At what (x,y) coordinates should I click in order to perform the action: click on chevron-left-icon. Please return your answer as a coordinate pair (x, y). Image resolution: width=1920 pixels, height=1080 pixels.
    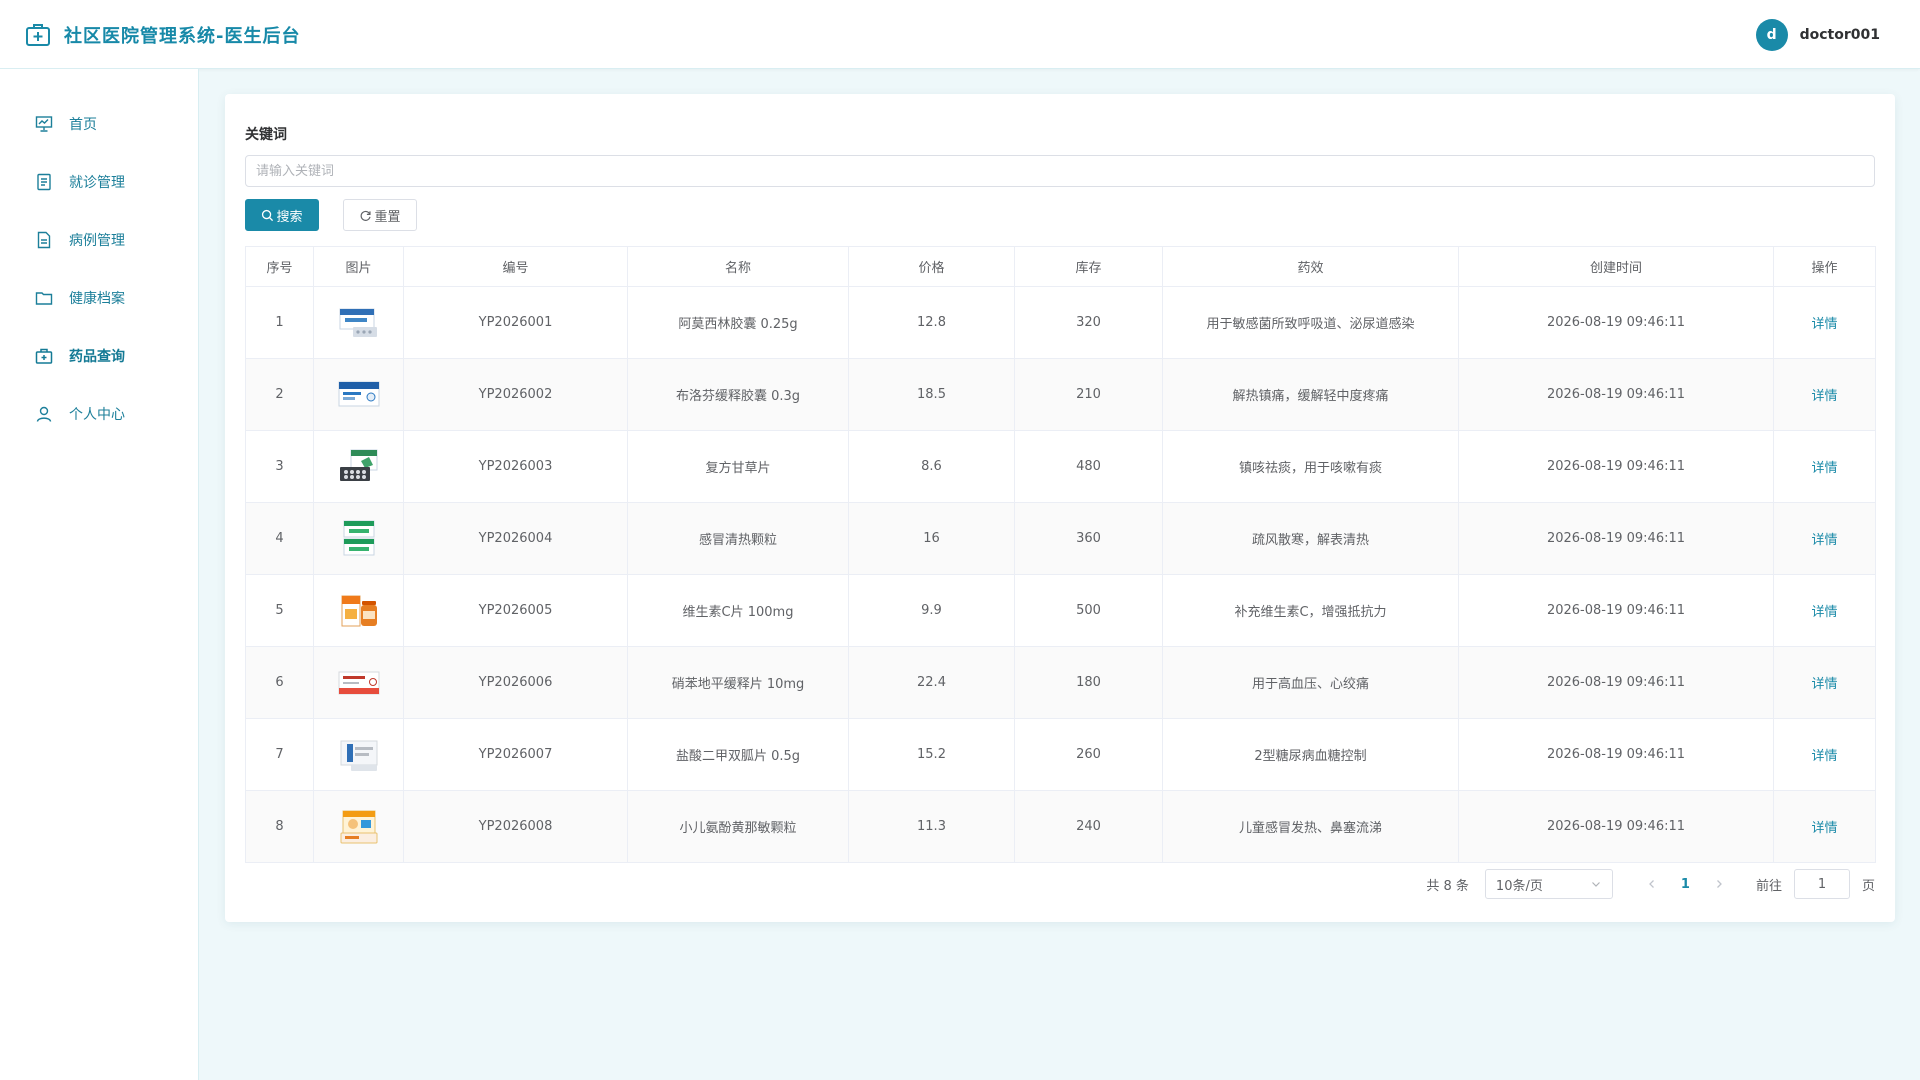
    Looking at the image, I should click on (1652, 884).